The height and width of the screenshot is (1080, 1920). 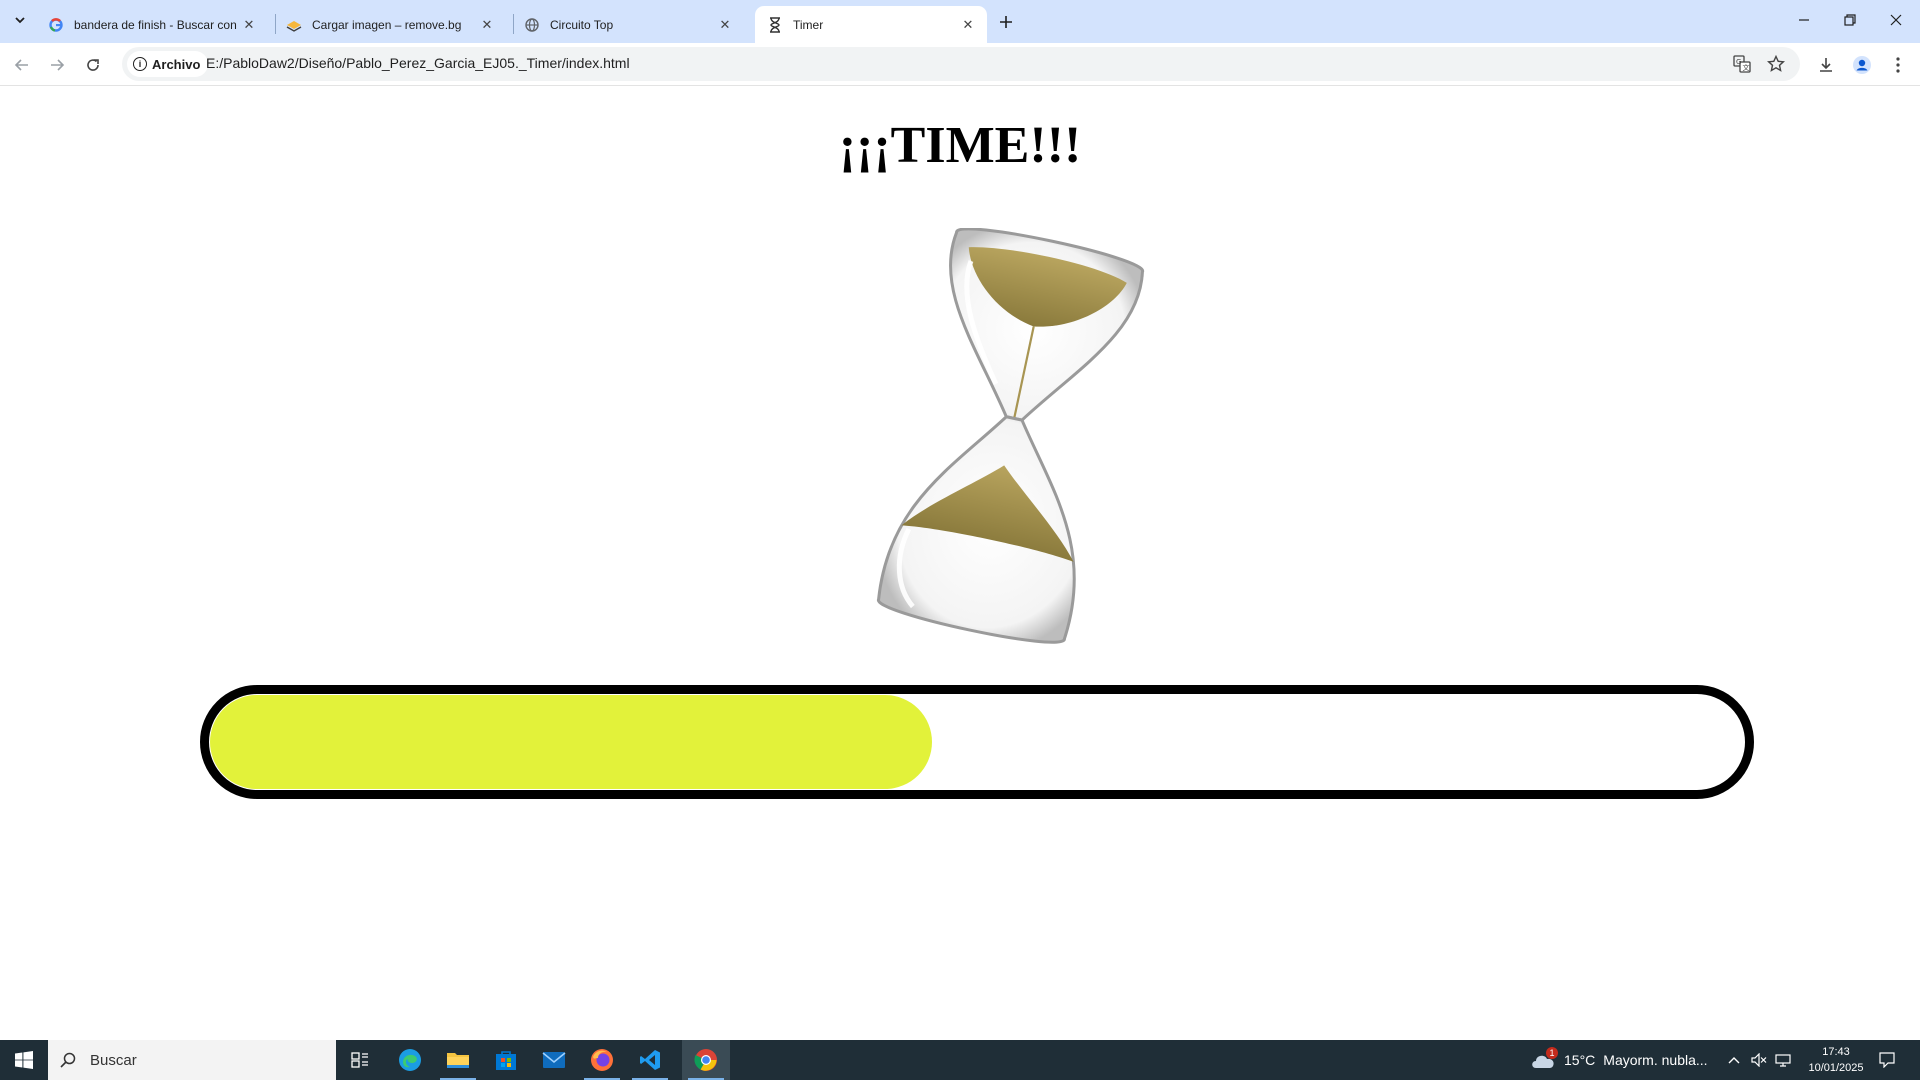 I want to click on forward-button, so click(x=57, y=65).